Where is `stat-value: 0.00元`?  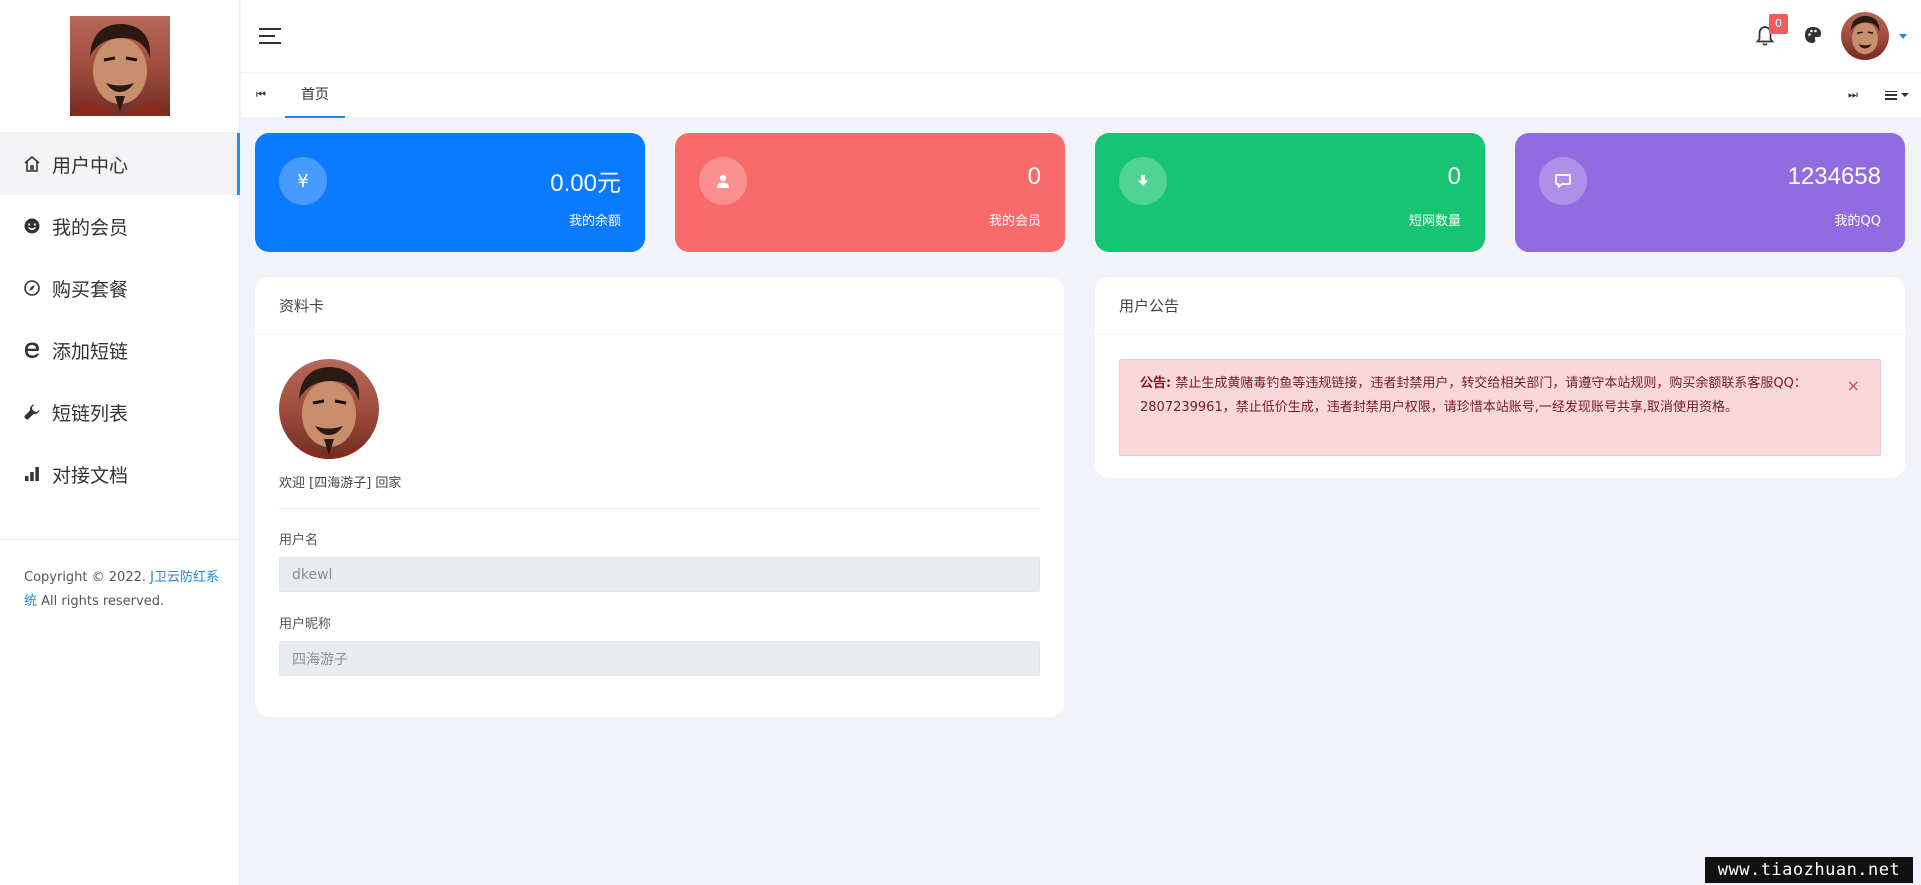
stat-value: 0.00元 is located at coordinates (585, 183).